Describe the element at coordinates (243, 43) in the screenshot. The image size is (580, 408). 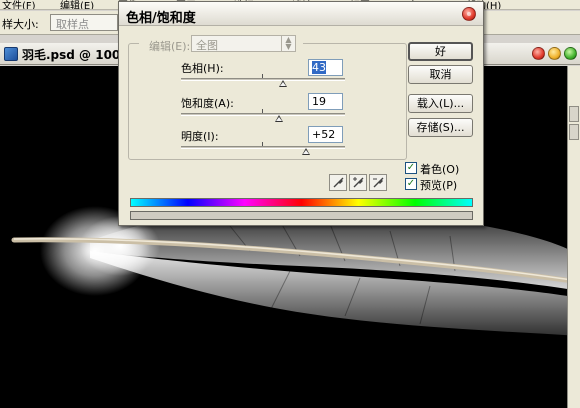
I see `edit-channel-select: 全图 ▲ ▼` at that location.